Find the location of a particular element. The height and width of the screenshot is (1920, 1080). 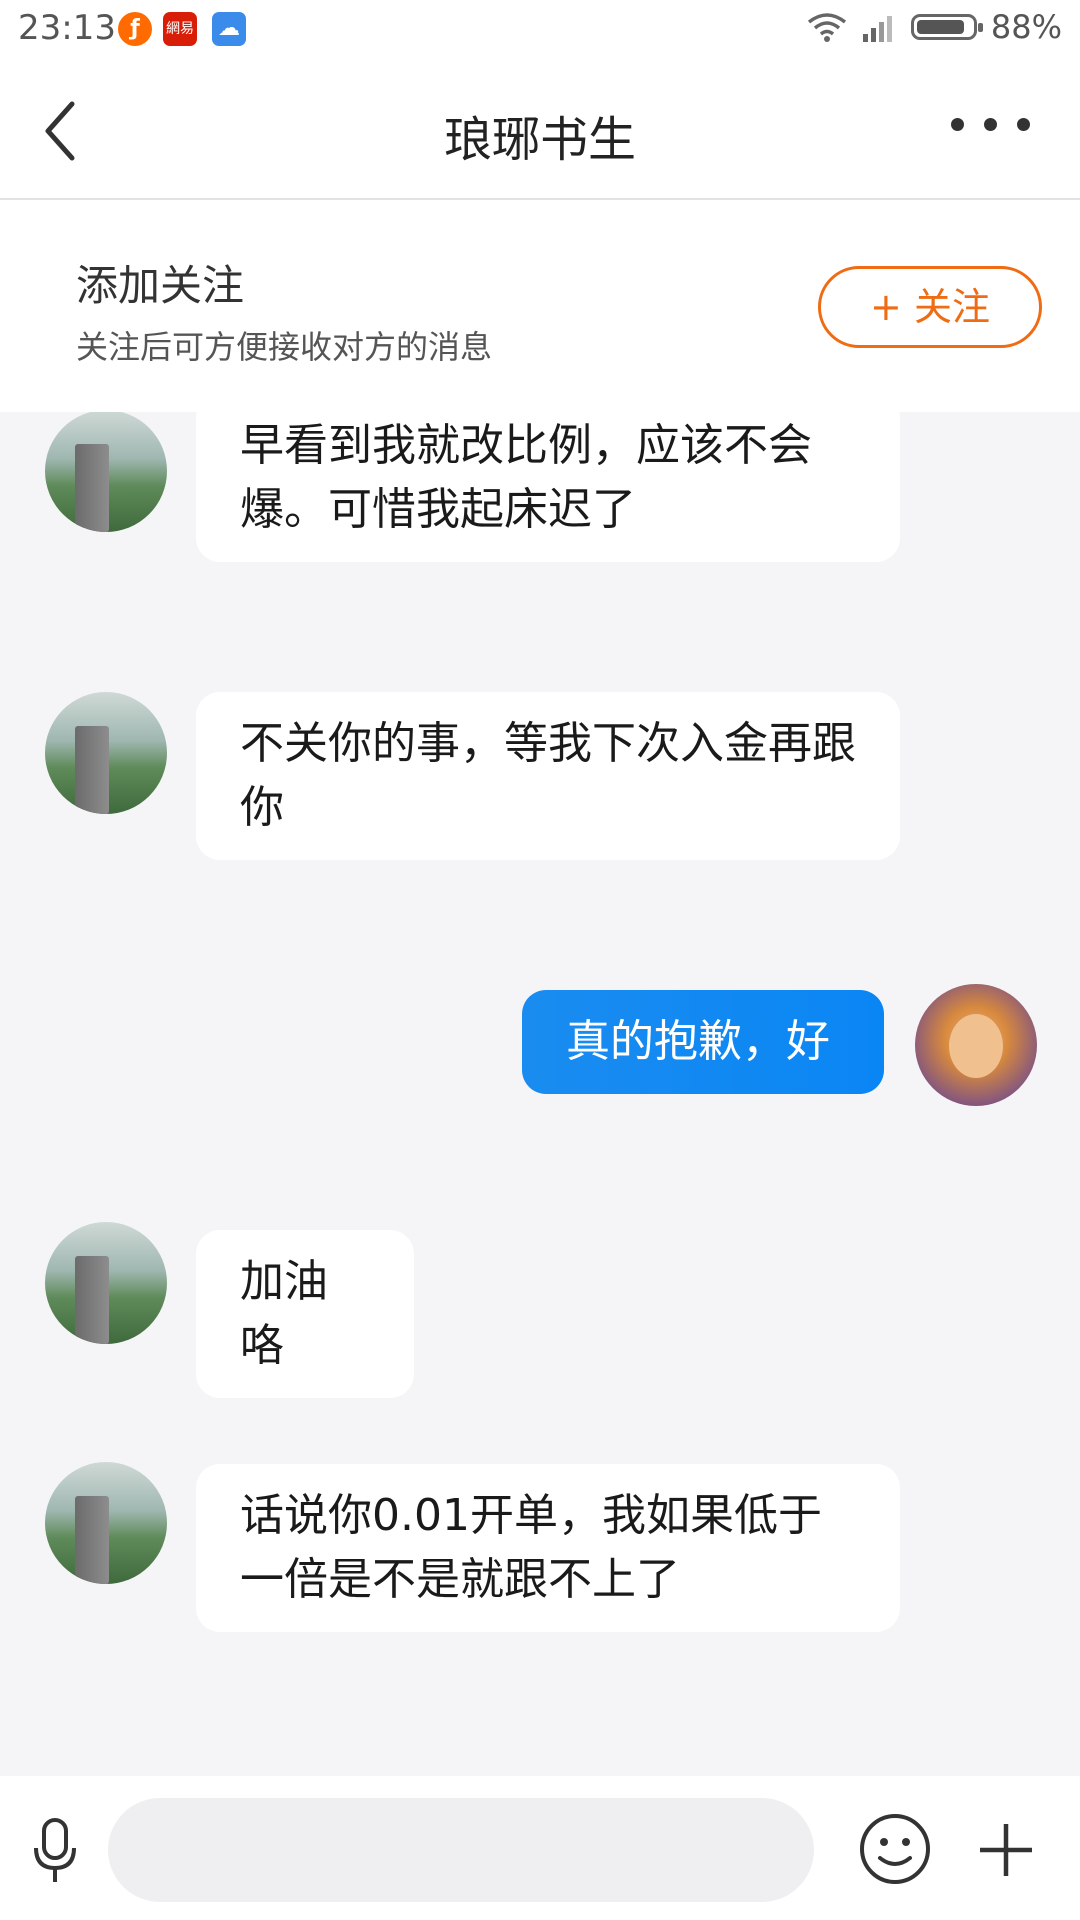

flame-app-icon: ƒ is located at coordinates (135, 29).